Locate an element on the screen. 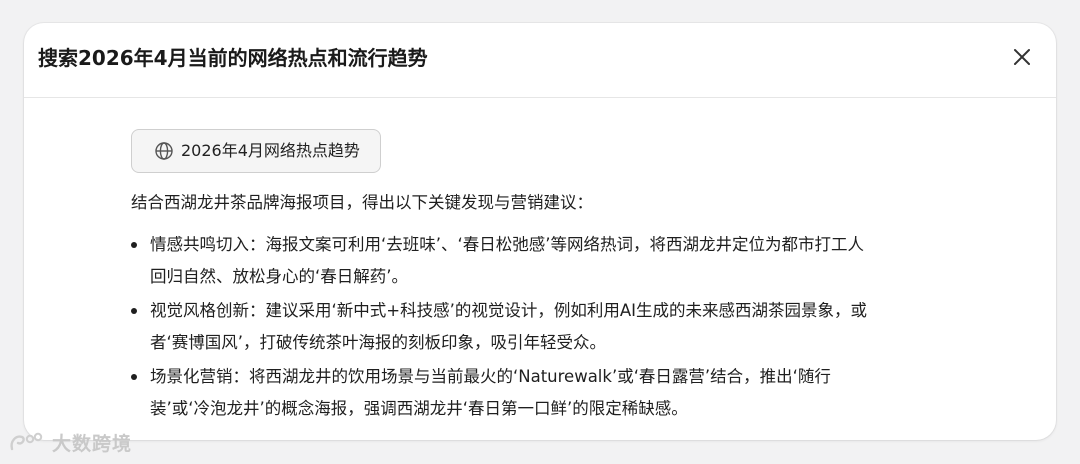  watermark: 大数跨境 is located at coordinates (70, 442).